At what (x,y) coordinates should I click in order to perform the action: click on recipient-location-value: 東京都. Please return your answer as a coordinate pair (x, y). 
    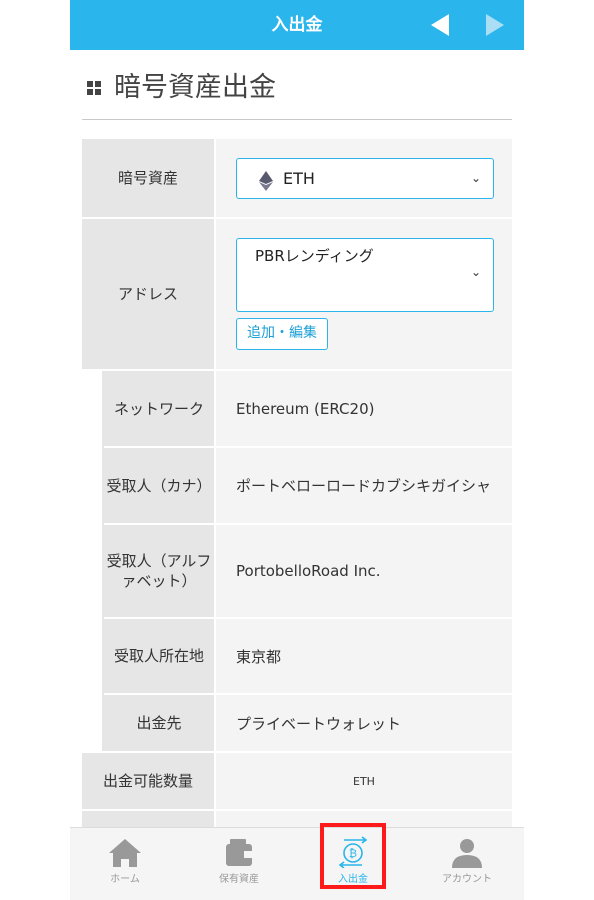
    Looking at the image, I should click on (364, 656).